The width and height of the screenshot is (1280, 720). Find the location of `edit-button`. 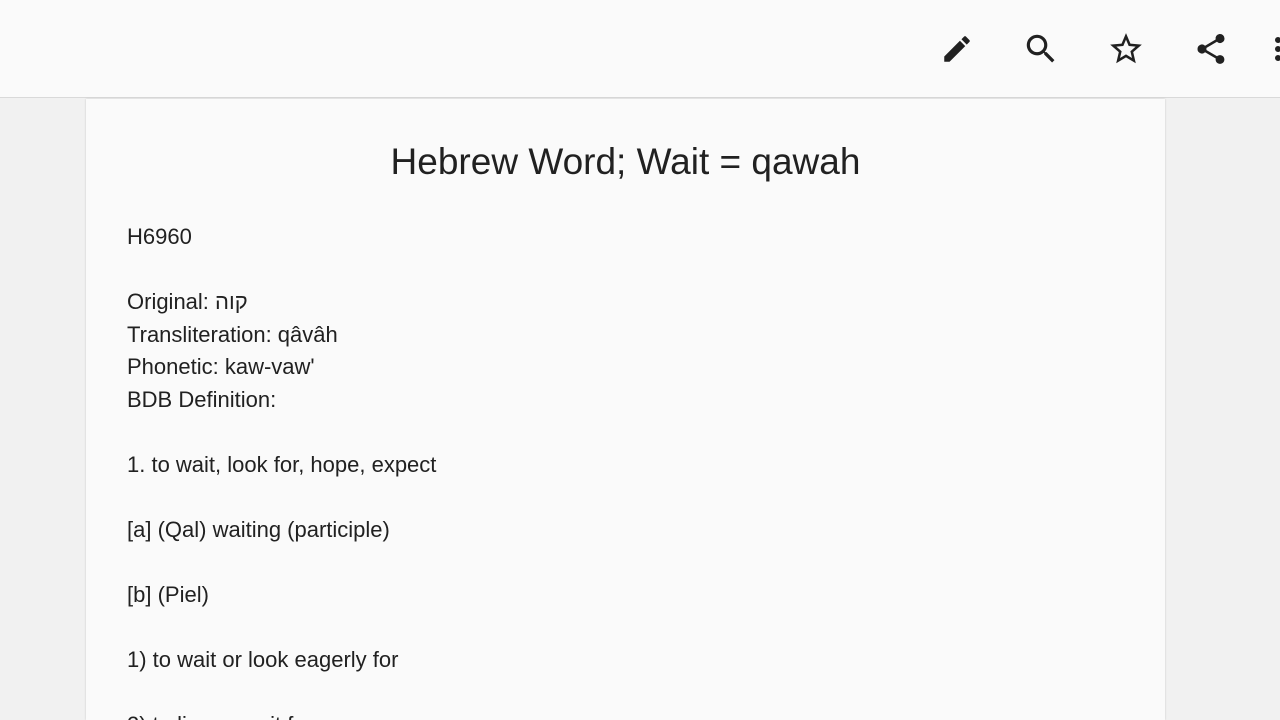

edit-button is located at coordinates (957, 49).